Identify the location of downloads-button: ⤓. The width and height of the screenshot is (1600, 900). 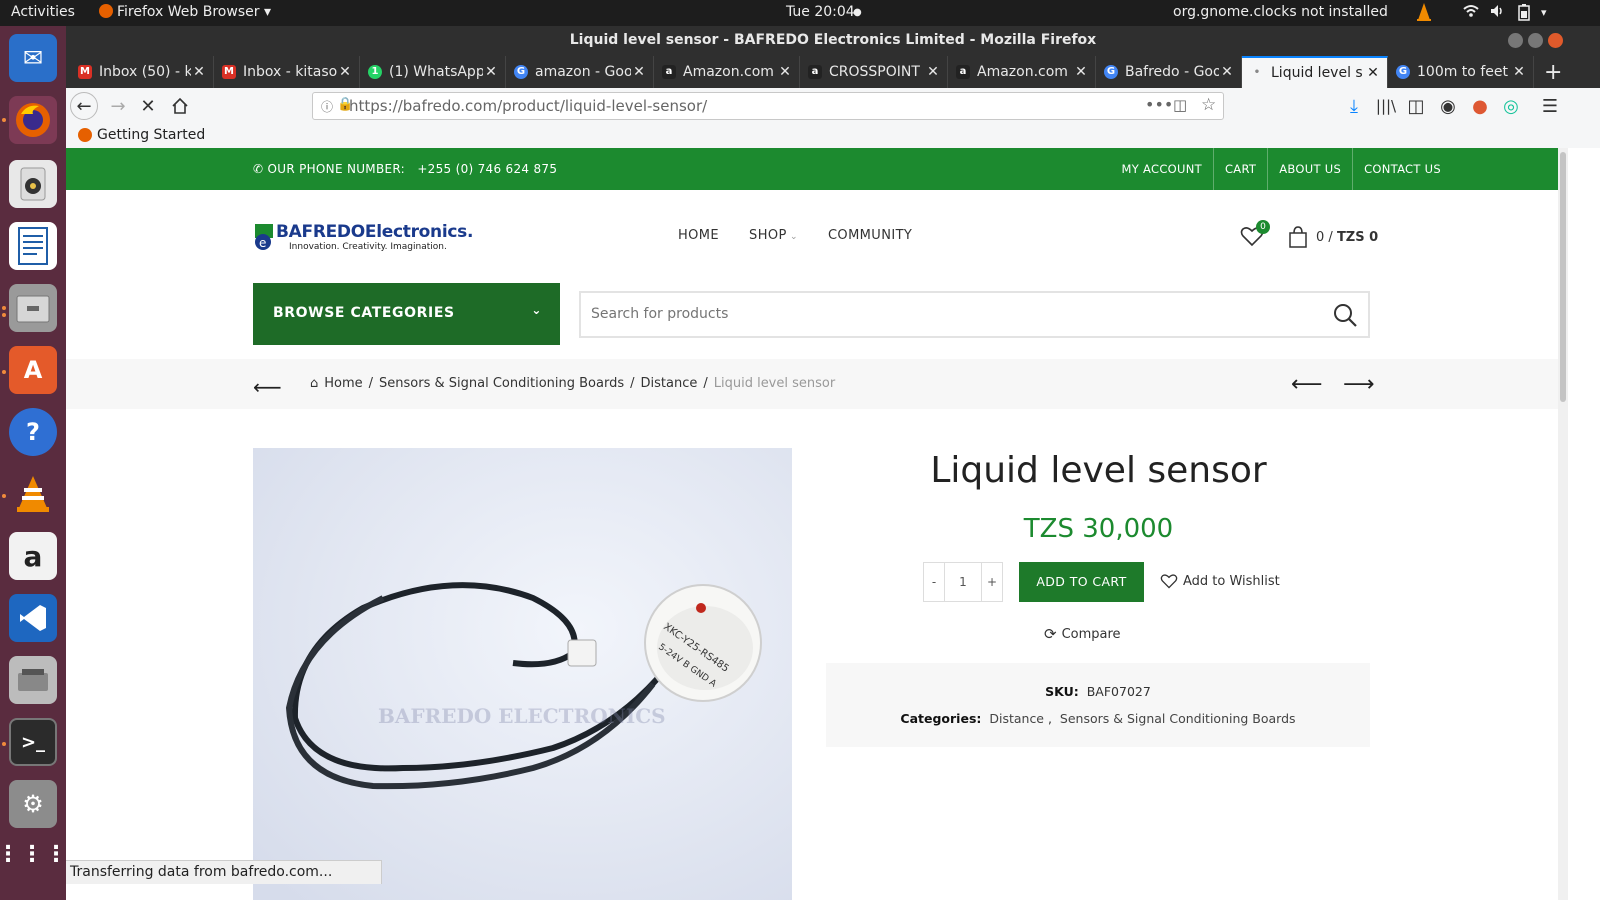
(1354, 106).